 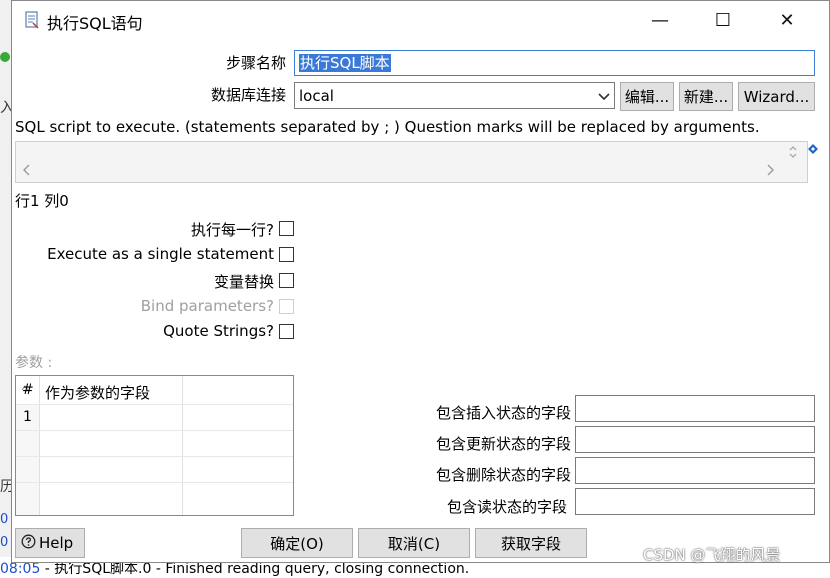 What do you see at coordinates (503, 413) in the screenshot?
I see `insert-status-field-label: 包含插入状态的字段` at bounding box center [503, 413].